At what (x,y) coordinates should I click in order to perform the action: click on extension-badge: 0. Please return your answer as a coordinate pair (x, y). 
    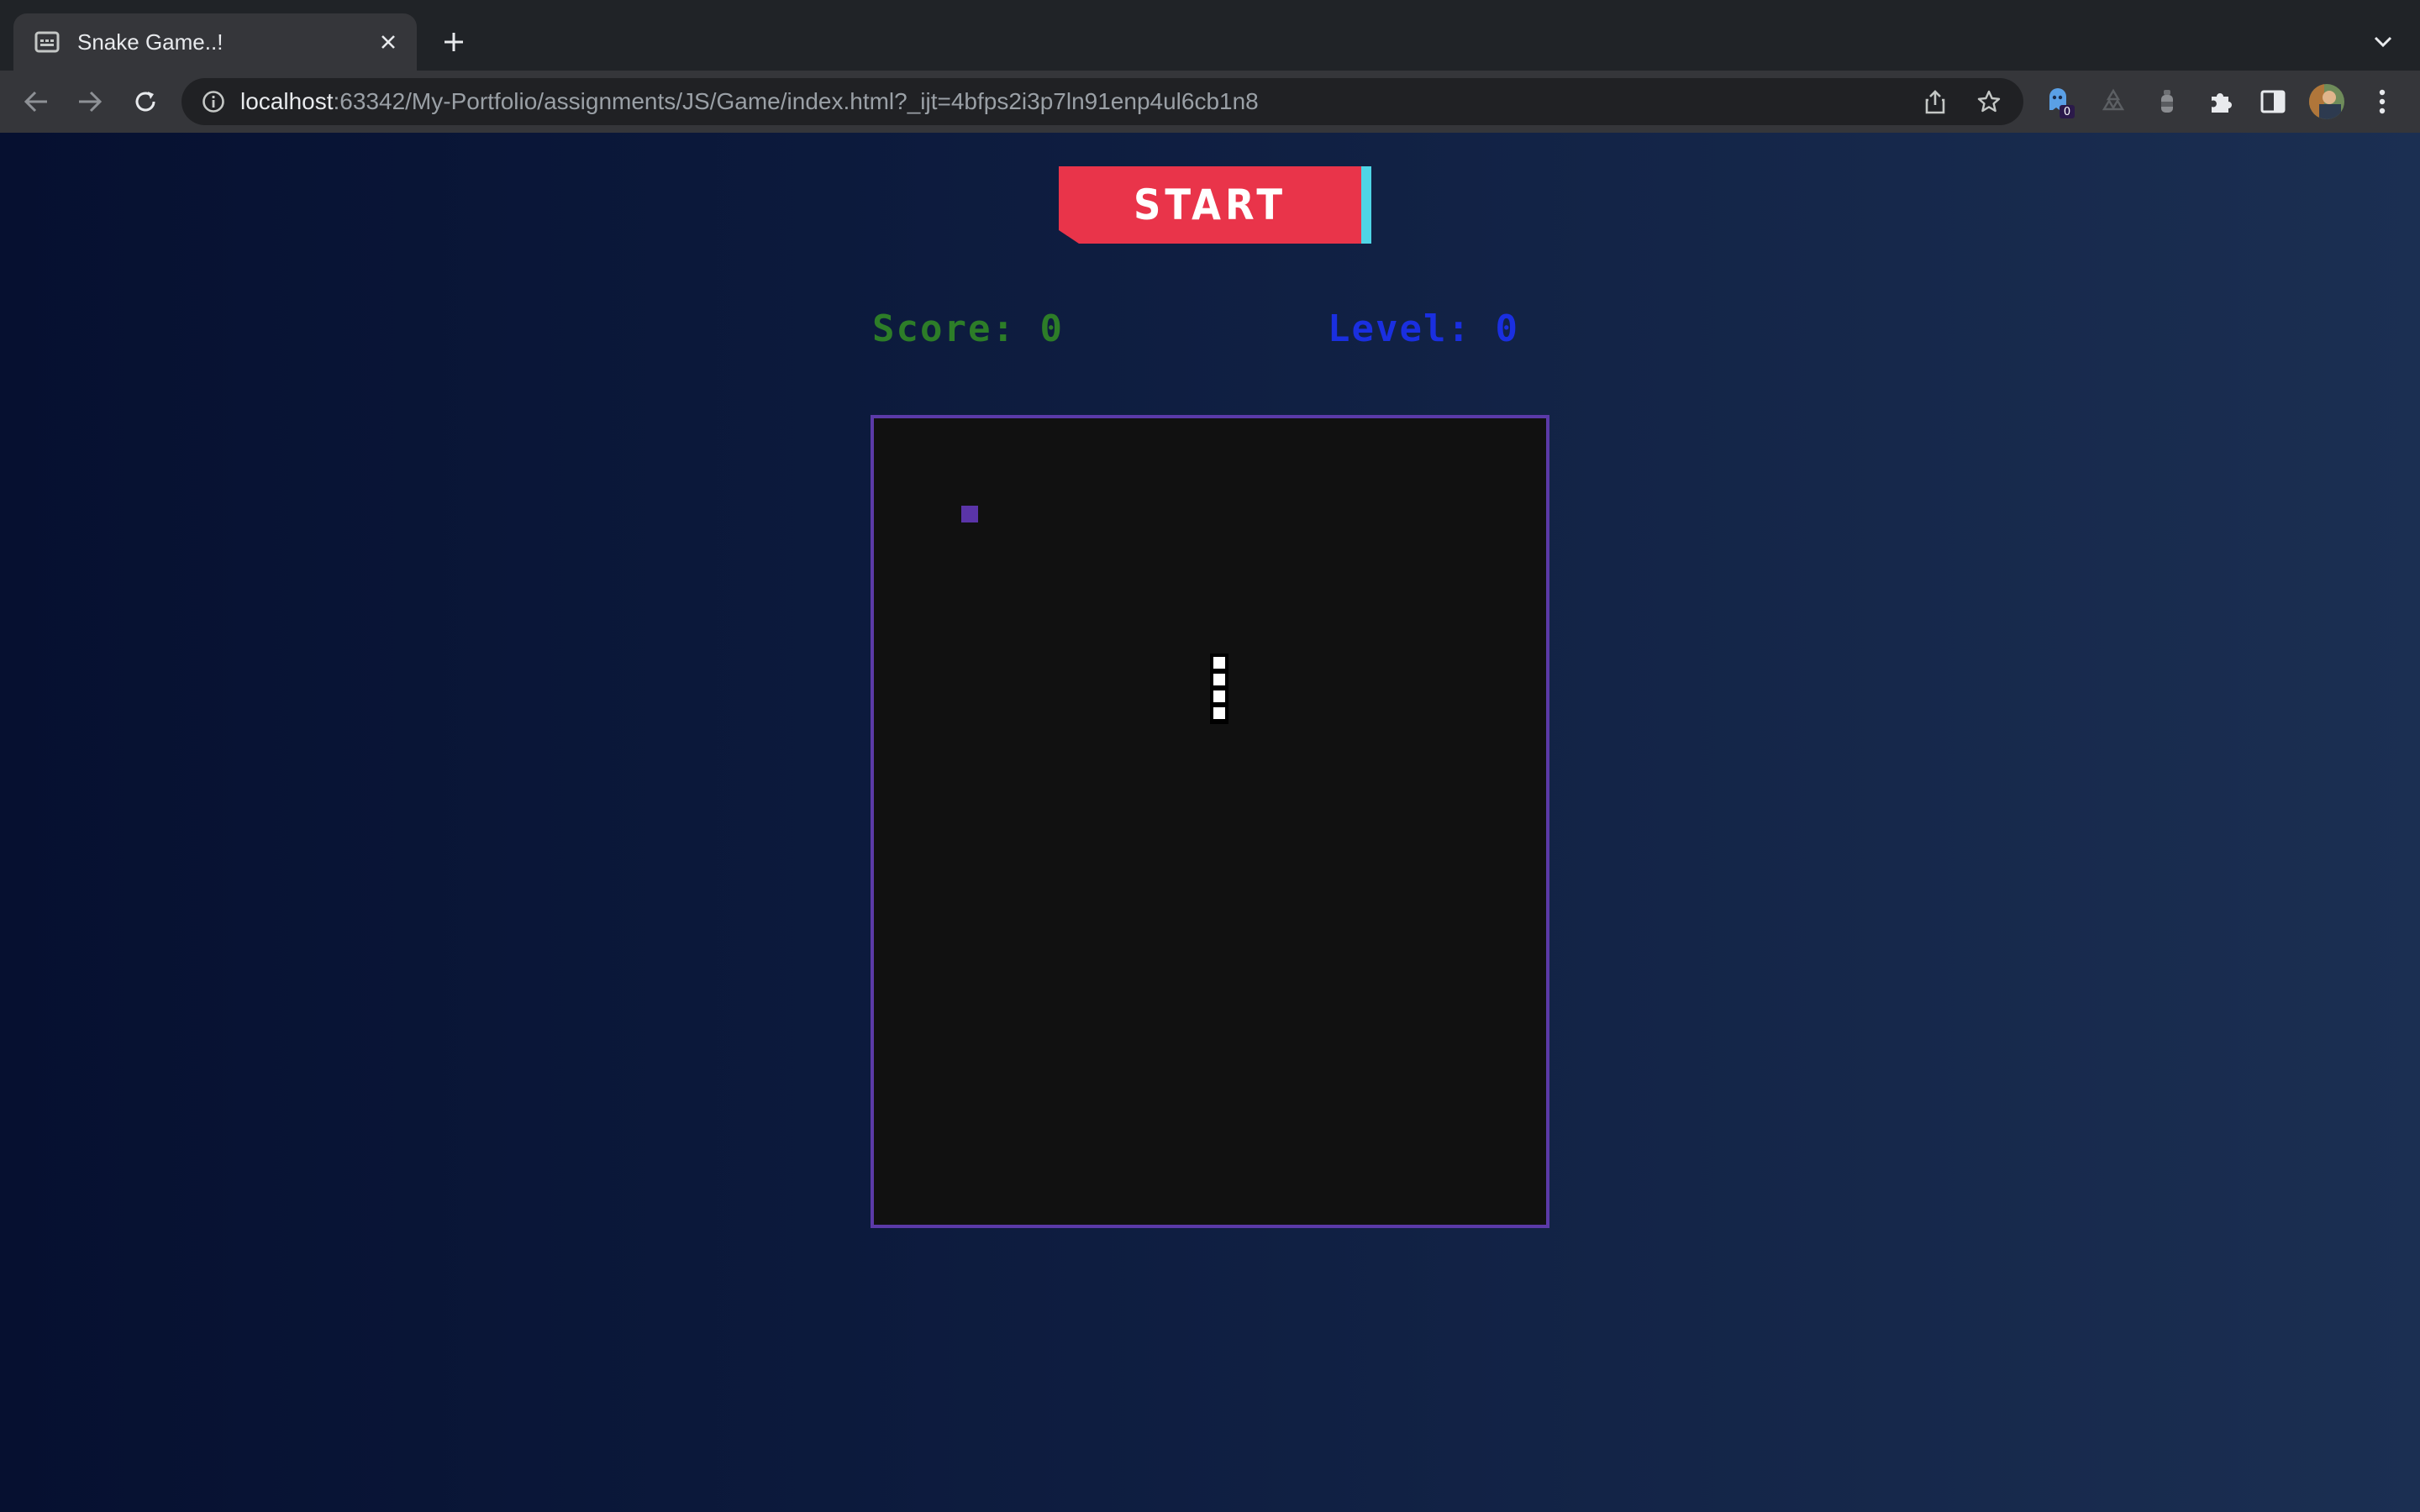
    Looking at the image, I should click on (2067, 112).